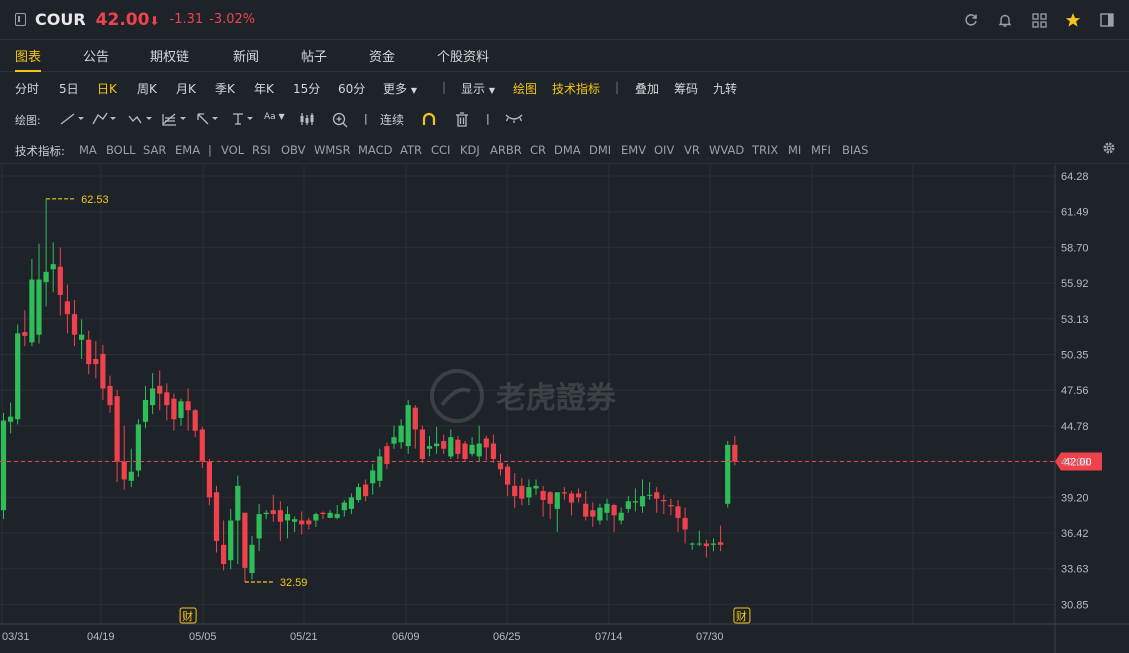 The height and width of the screenshot is (653, 1129). Describe the element at coordinates (525, 88) in the screenshot. I see `drawing-toggle: 绘图` at that location.